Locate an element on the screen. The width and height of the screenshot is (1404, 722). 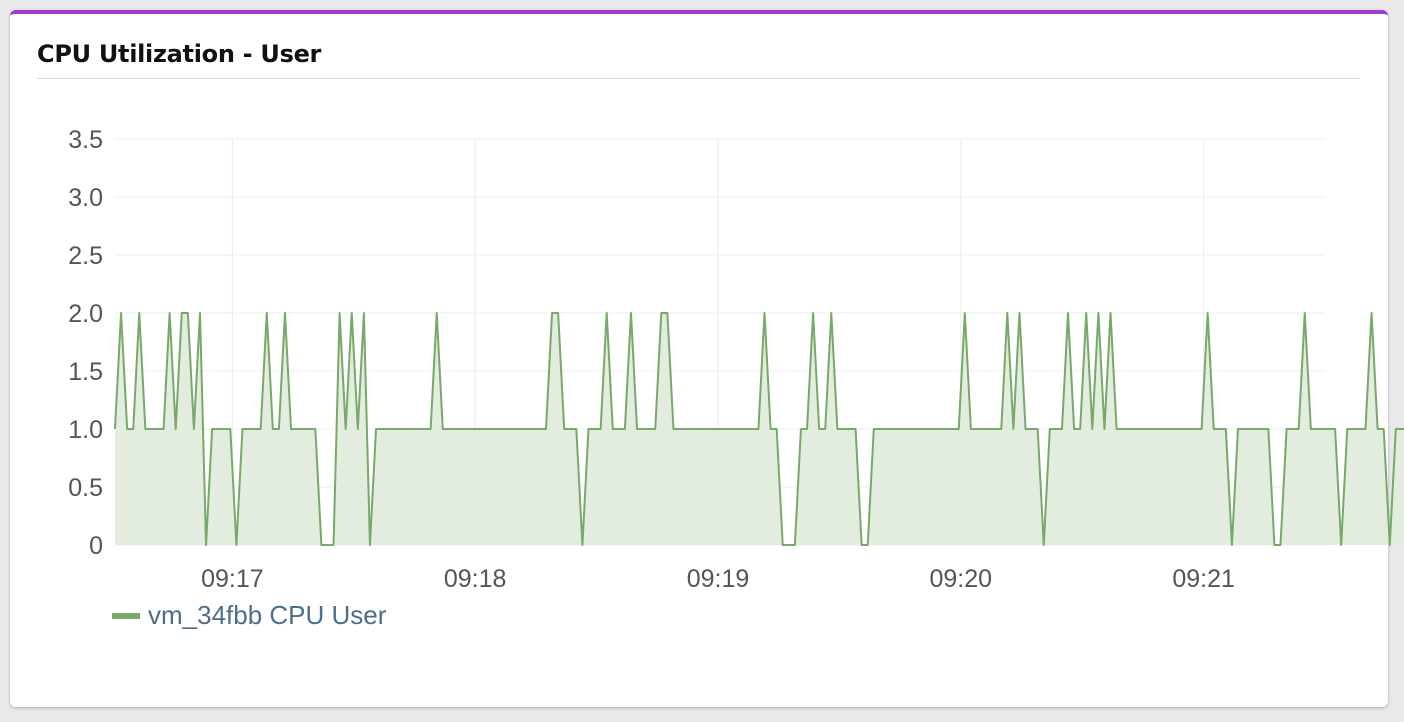
x-tick-label: 09:19 is located at coordinates (718, 579).